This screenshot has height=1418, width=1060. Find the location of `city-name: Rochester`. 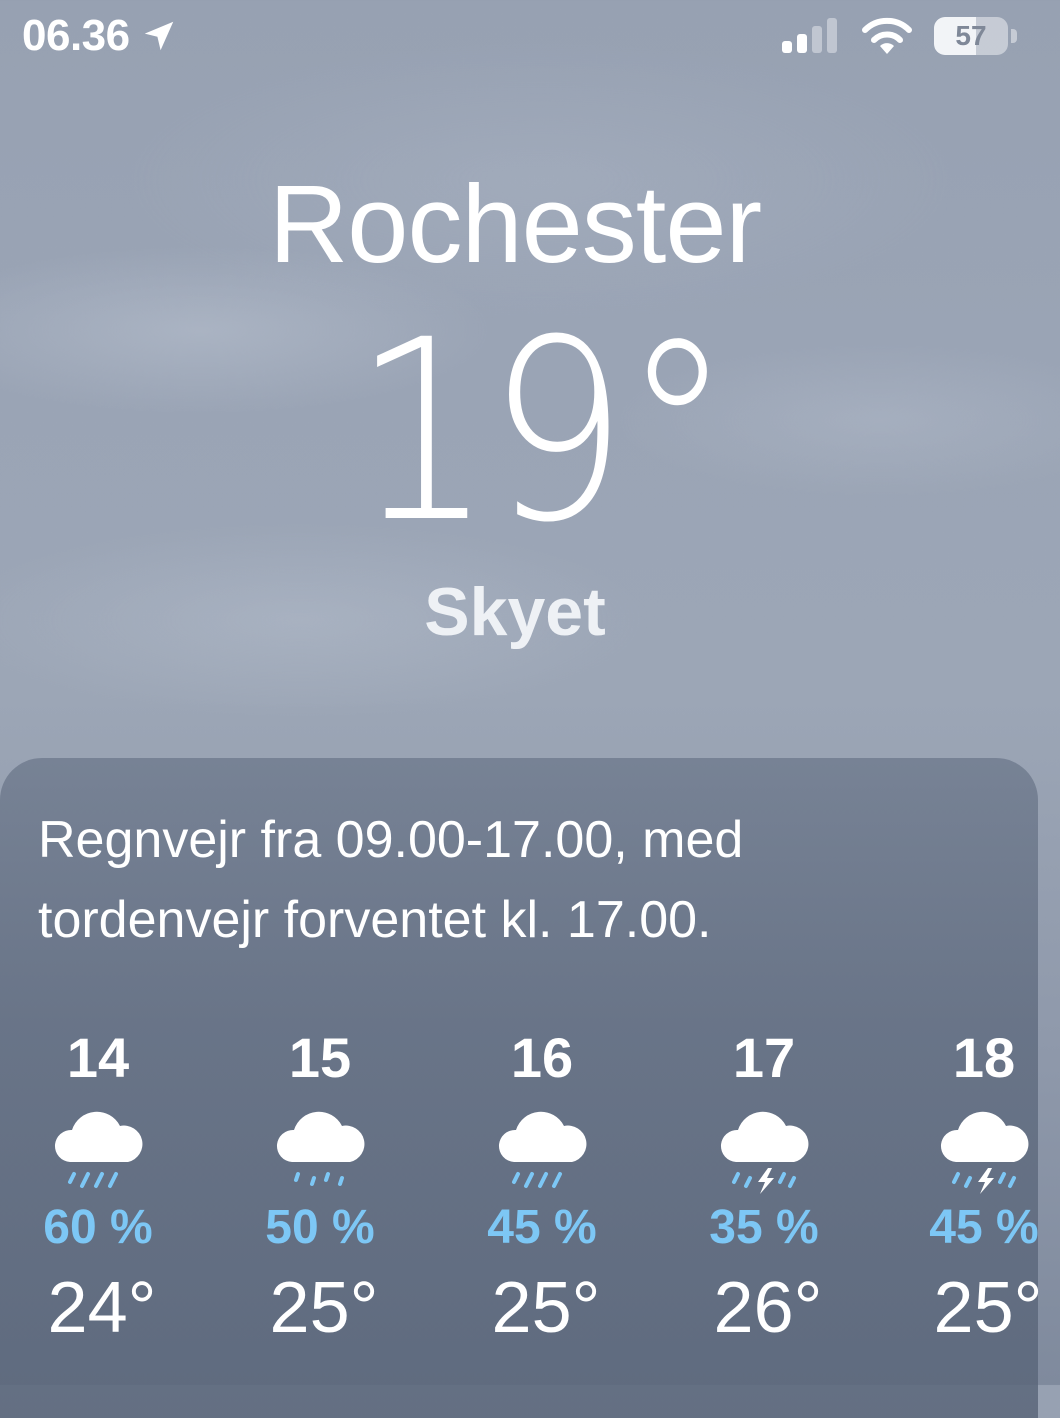

city-name: Rochester is located at coordinates (515, 224).